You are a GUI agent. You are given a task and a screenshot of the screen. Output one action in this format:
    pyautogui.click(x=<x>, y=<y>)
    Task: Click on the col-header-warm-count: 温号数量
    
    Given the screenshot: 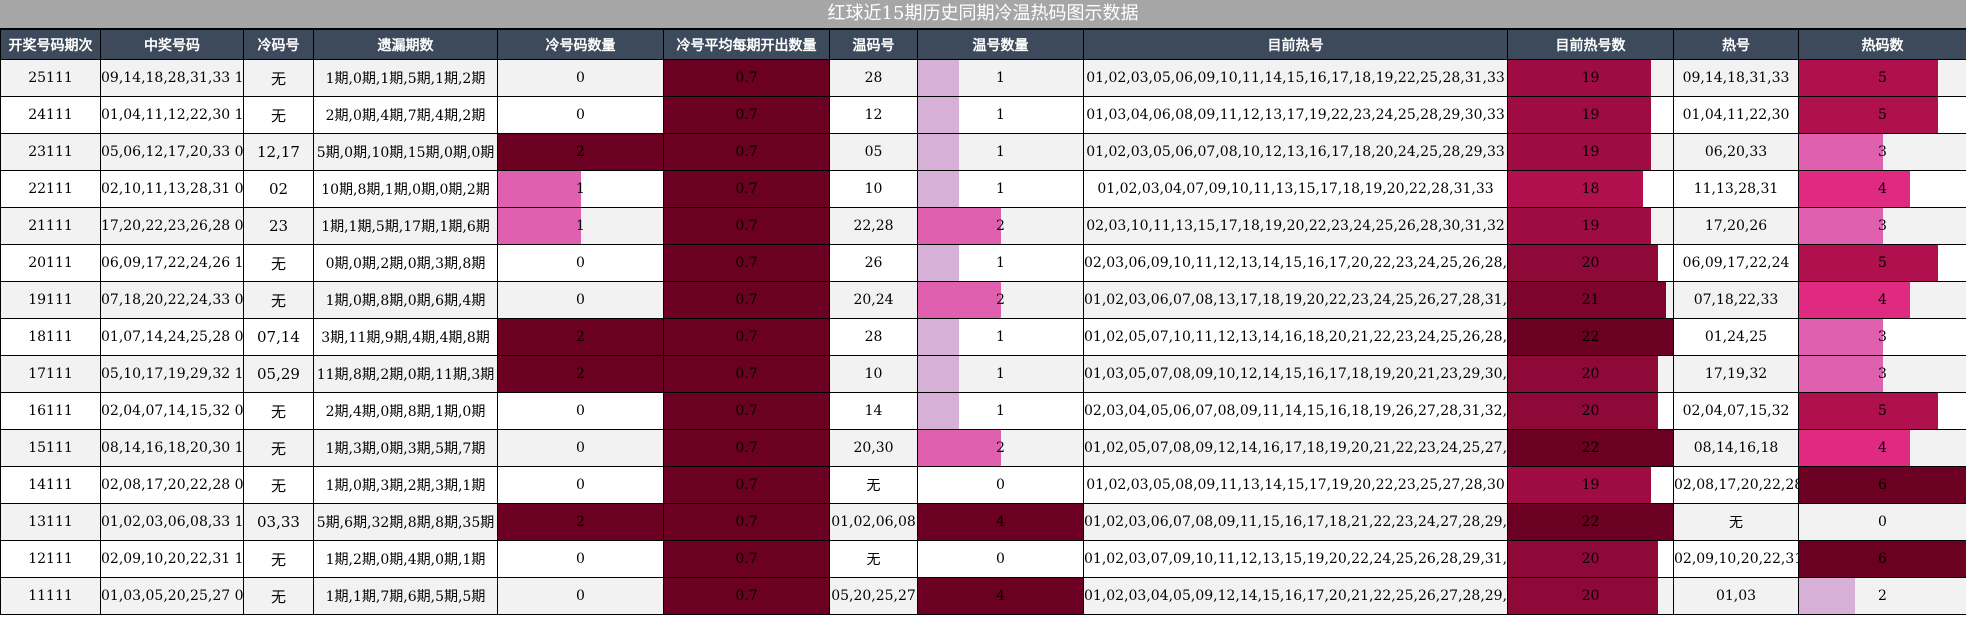 What is the action you would take?
    pyautogui.click(x=1000, y=44)
    